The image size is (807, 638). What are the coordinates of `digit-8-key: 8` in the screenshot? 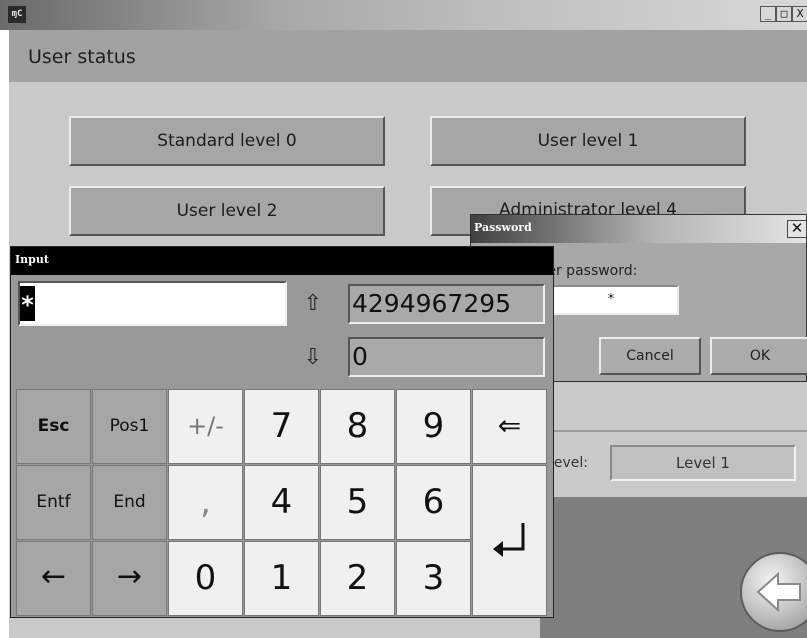 It's located at (357, 426).